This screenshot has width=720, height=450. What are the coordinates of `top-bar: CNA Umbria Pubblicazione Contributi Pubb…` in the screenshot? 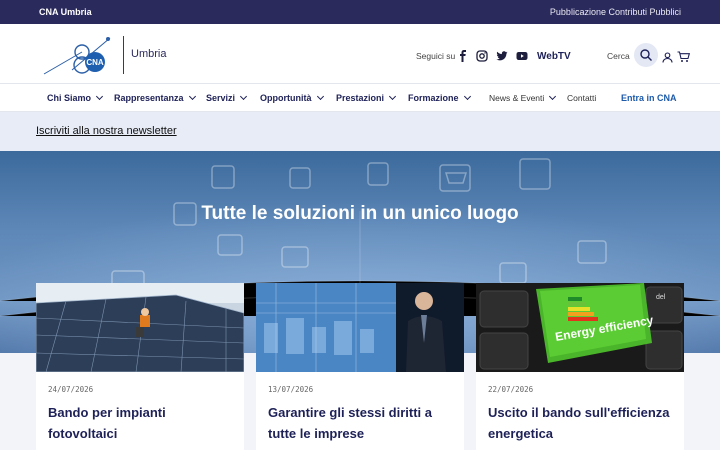 It's located at (360, 12).